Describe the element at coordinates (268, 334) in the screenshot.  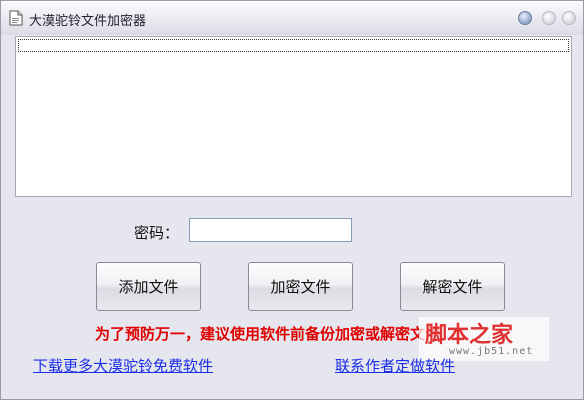
I see `warning-text: 为了预防万一，建议使用软件前备份加密或解密文件` at that location.